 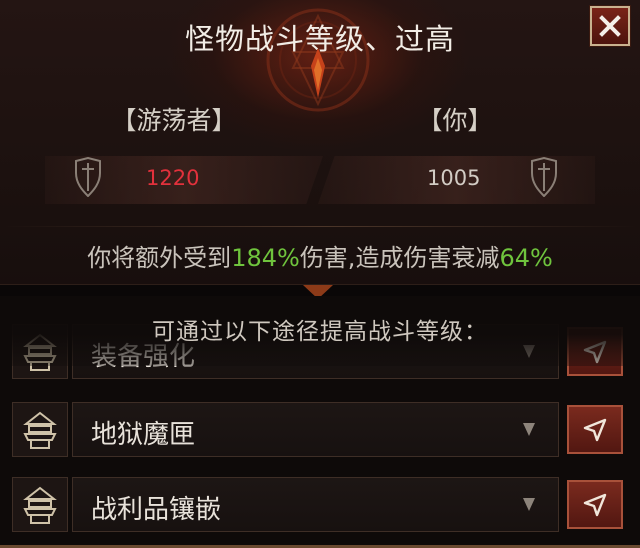 I want to click on improve-hint: 可通过以下途径提高战斗等级：, so click(x=320, y=332).